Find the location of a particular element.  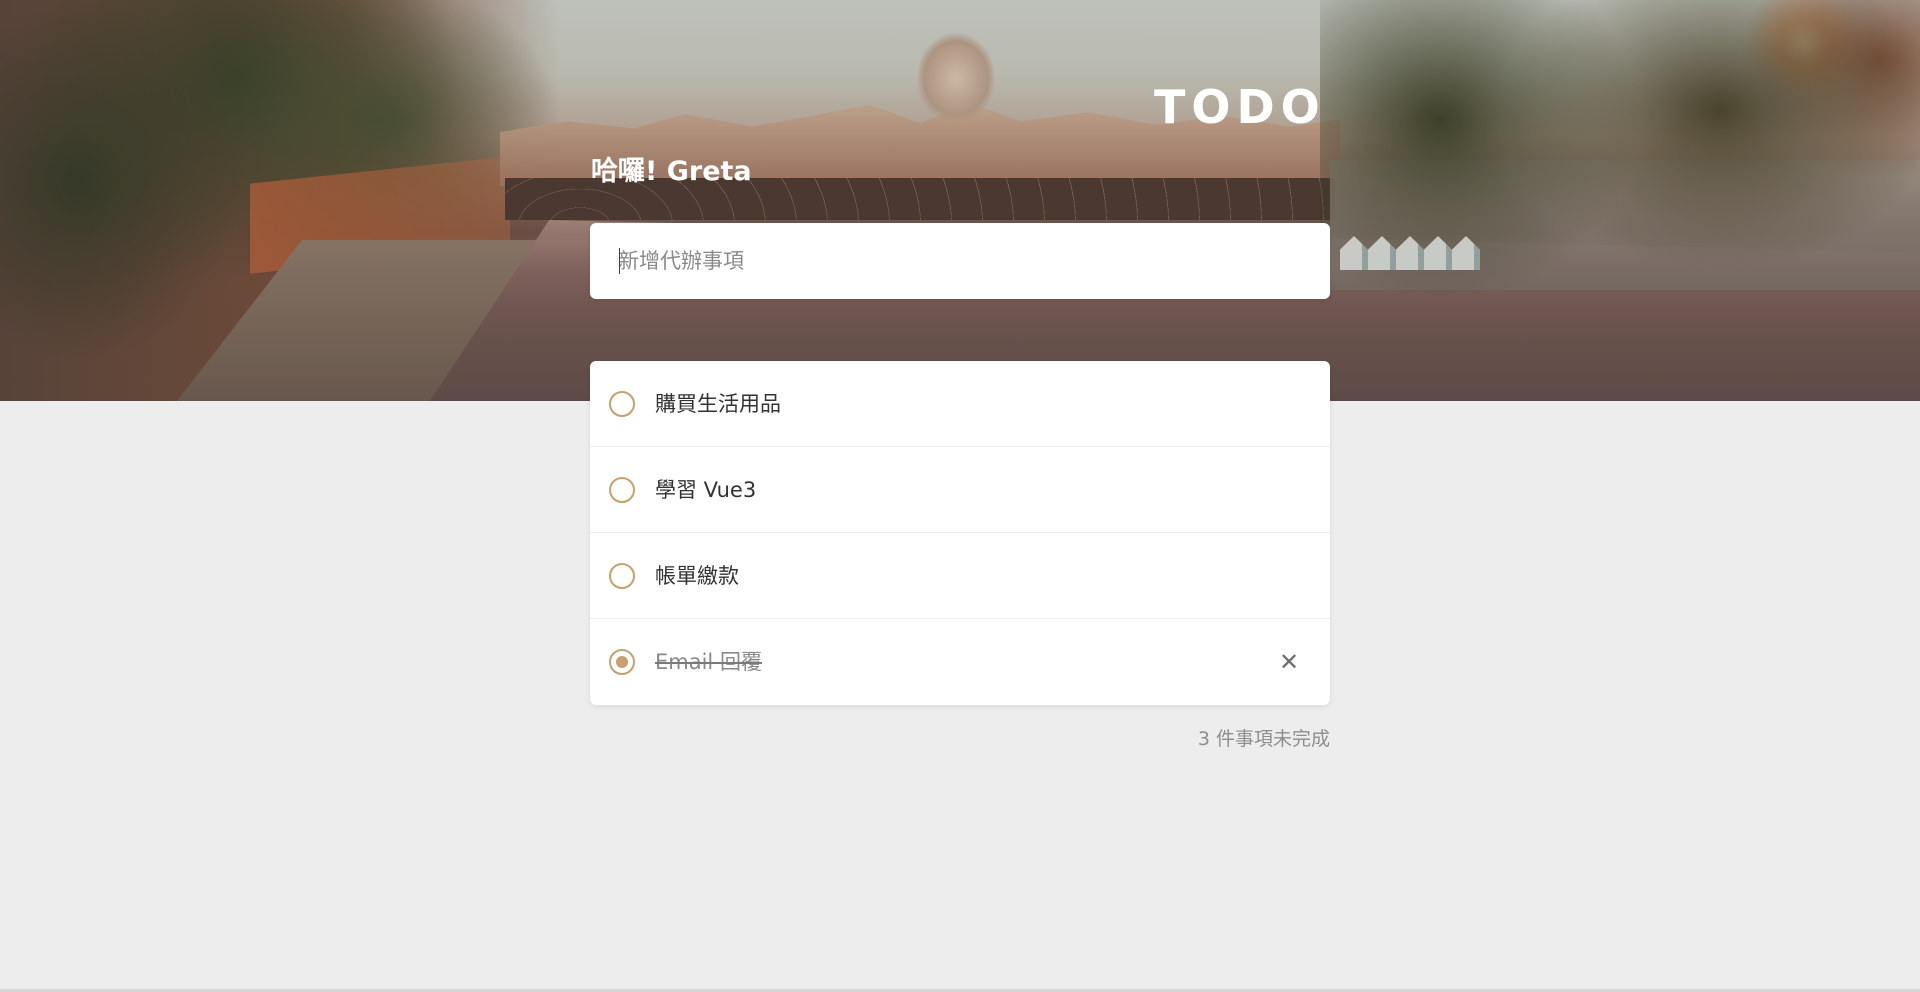

todo-label: 學習 Vue3 is located at coordinates (706, 490).